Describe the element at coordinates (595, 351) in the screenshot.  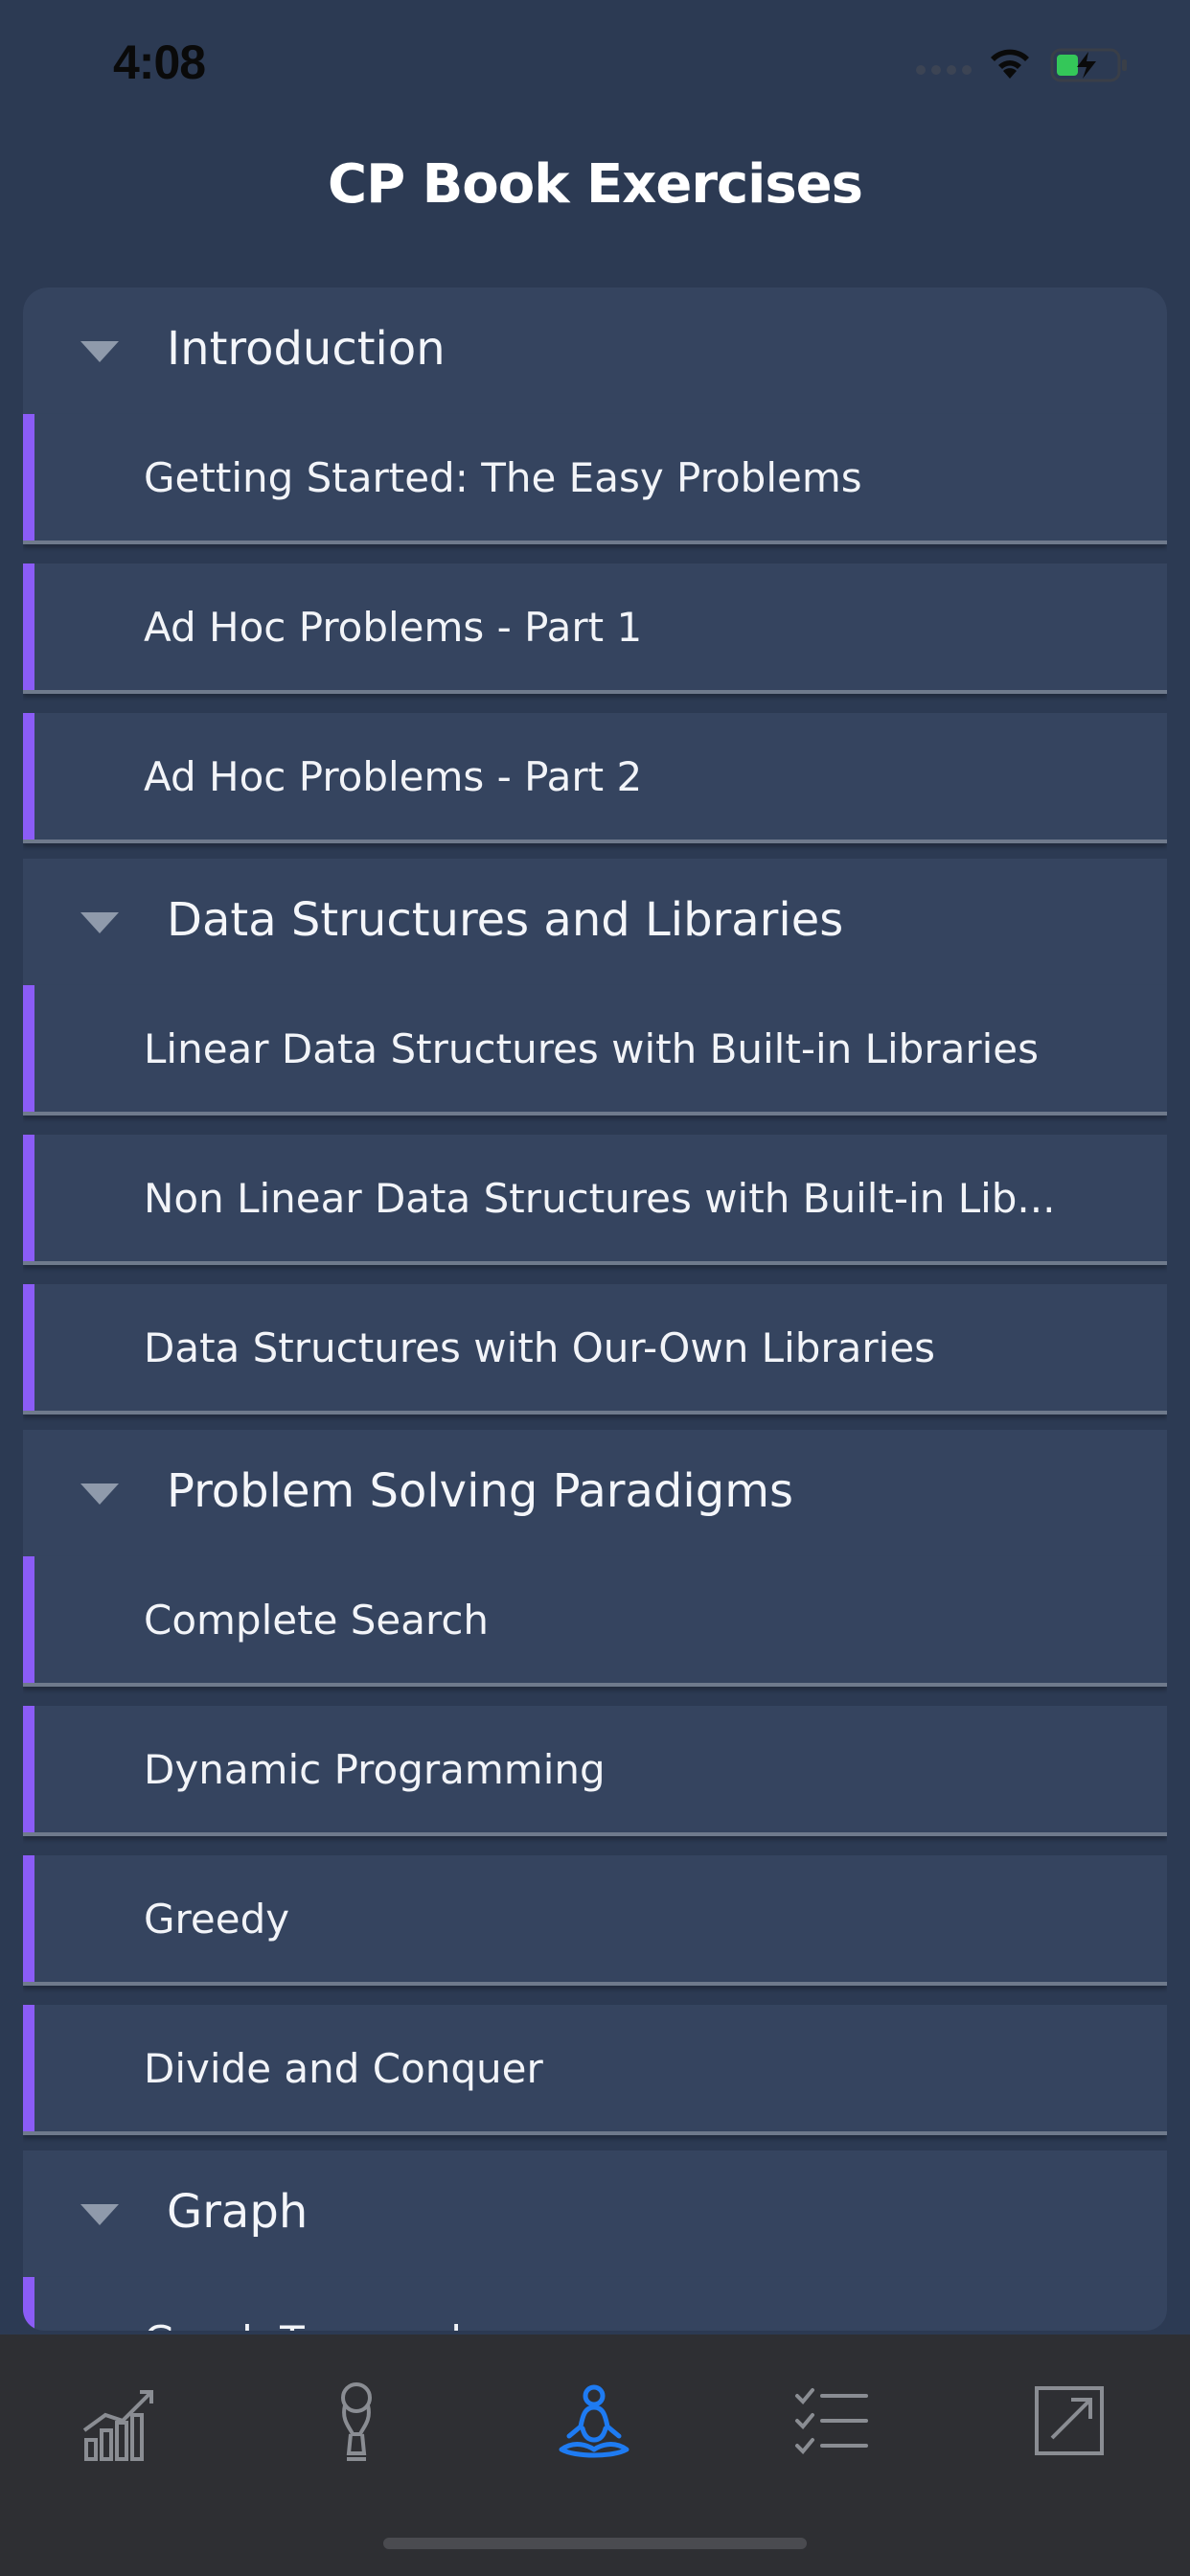
I see `section-header-introduction: Introduction` at that location.